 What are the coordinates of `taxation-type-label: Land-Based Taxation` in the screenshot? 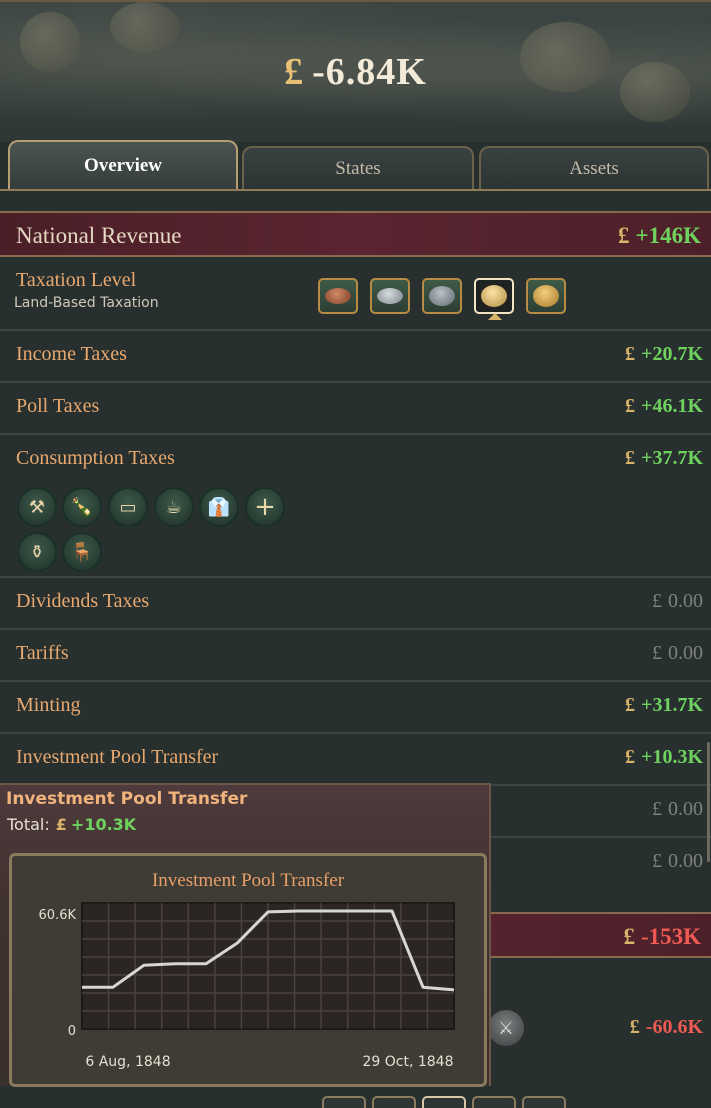 It's located at (86, 303).